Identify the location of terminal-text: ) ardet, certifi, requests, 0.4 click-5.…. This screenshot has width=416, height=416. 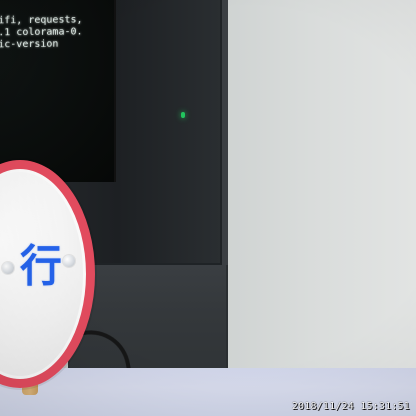
(66, 88).